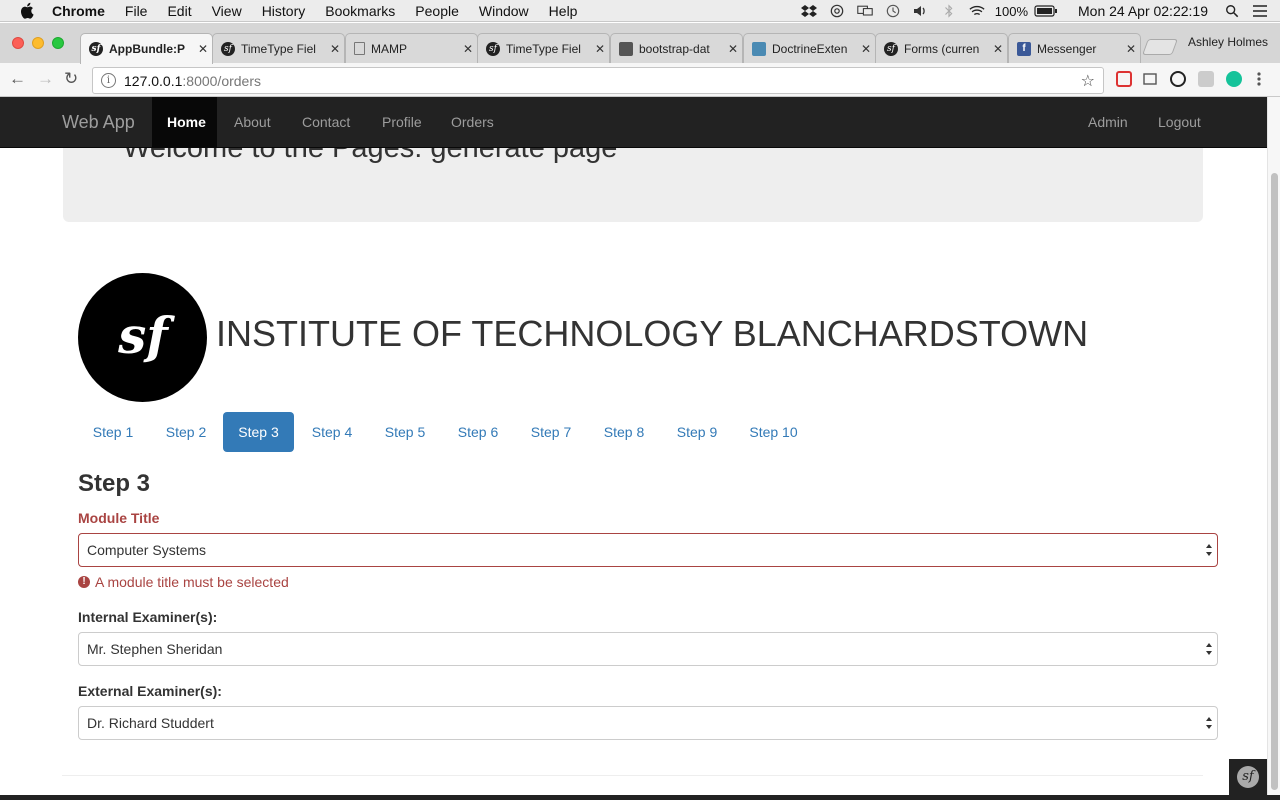  Describe the element at coordinates (648, 649) in the screenshot. I see `internal-examiner-select: Mr. Stephen Sheridan` at that location.